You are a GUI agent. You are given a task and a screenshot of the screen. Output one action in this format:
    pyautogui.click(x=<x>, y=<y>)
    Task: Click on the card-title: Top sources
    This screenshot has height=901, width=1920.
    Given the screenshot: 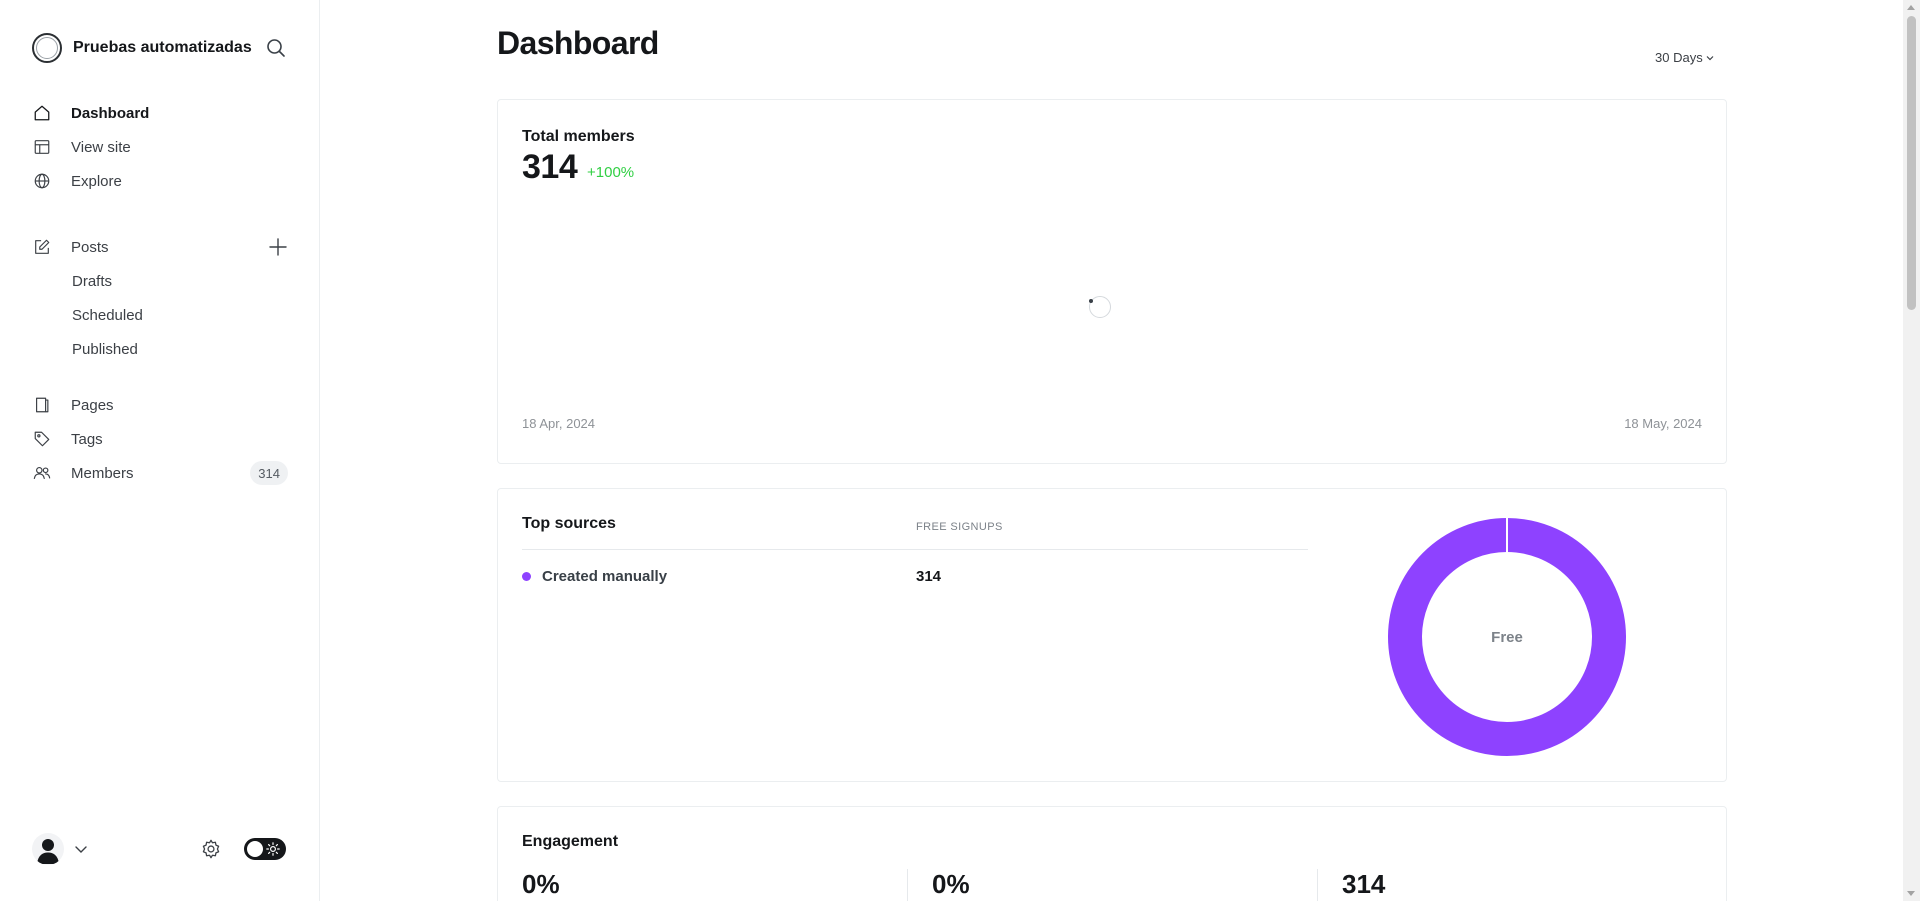 What is the action you would take?
    pyautogui.click(x=569, y=523)
    